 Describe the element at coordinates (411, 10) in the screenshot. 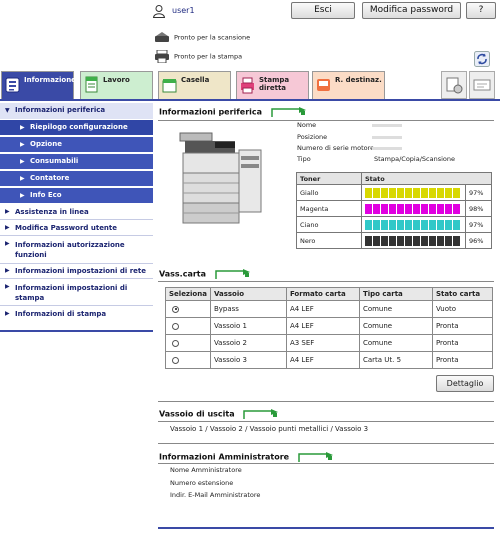

I see `change-password-button: Modifica password` at that location.